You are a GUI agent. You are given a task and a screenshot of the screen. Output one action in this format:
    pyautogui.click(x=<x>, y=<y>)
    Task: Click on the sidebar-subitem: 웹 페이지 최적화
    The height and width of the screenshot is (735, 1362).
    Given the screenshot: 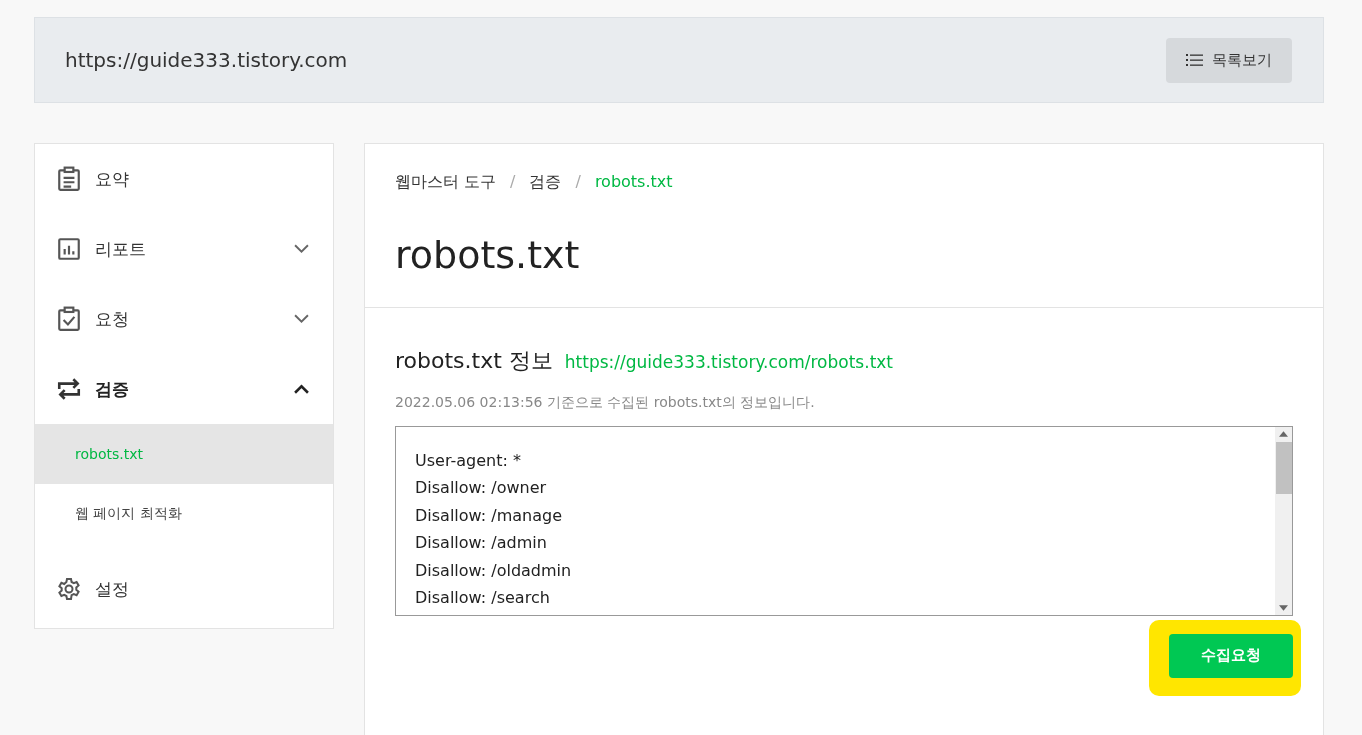 What is the action you would take?
    pyautogui.click(x=184, y=514)
    